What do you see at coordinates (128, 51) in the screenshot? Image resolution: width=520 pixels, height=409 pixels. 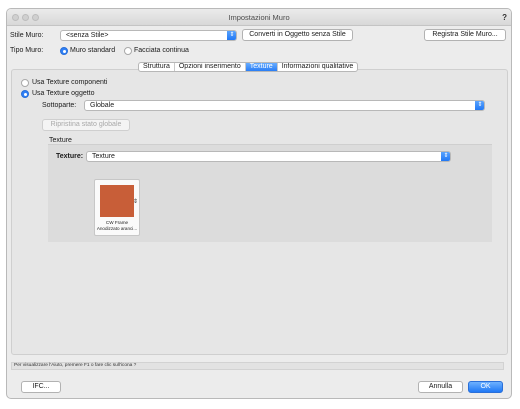 I see `radio-facciata-continua` at bounding box center [128, 51].